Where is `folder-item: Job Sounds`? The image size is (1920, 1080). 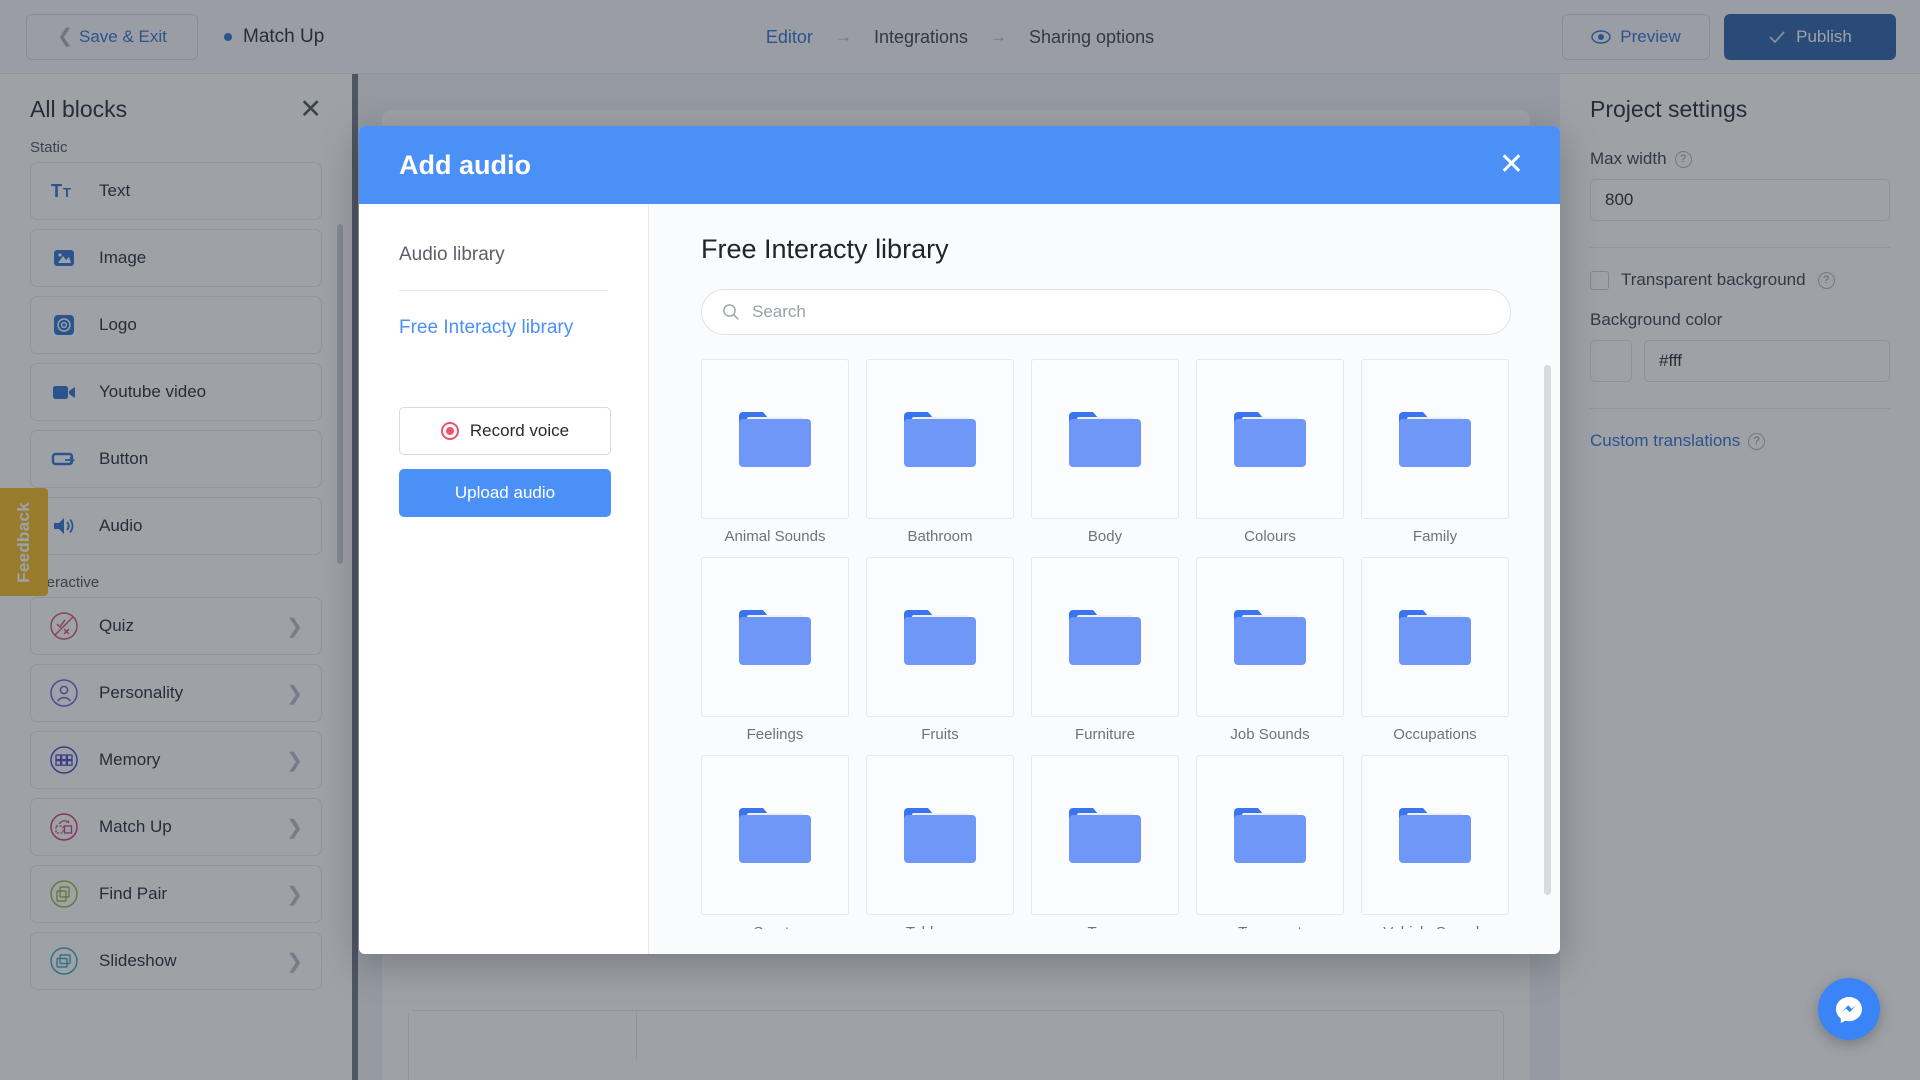
folder-item: Job Sounds is located at coordinates (1270, 650).